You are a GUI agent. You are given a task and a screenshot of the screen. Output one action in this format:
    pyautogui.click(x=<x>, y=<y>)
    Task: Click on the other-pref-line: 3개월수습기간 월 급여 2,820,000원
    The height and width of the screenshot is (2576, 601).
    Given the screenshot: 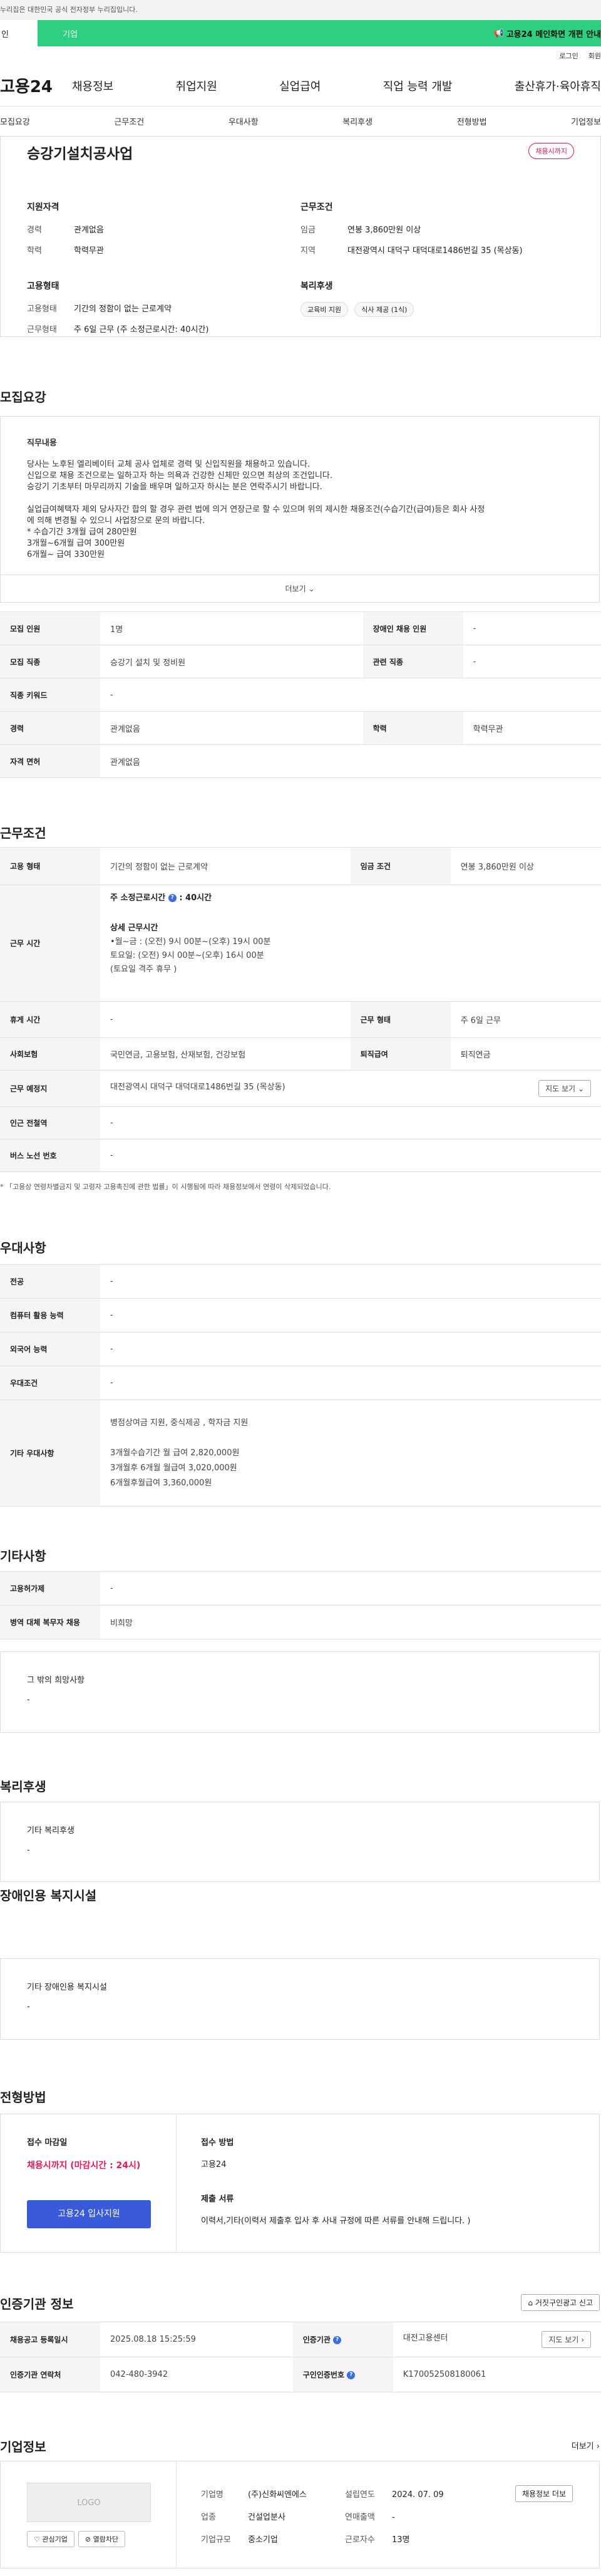 What is the action you would take?
    pyautogui.click(x=175, y=1453)
    